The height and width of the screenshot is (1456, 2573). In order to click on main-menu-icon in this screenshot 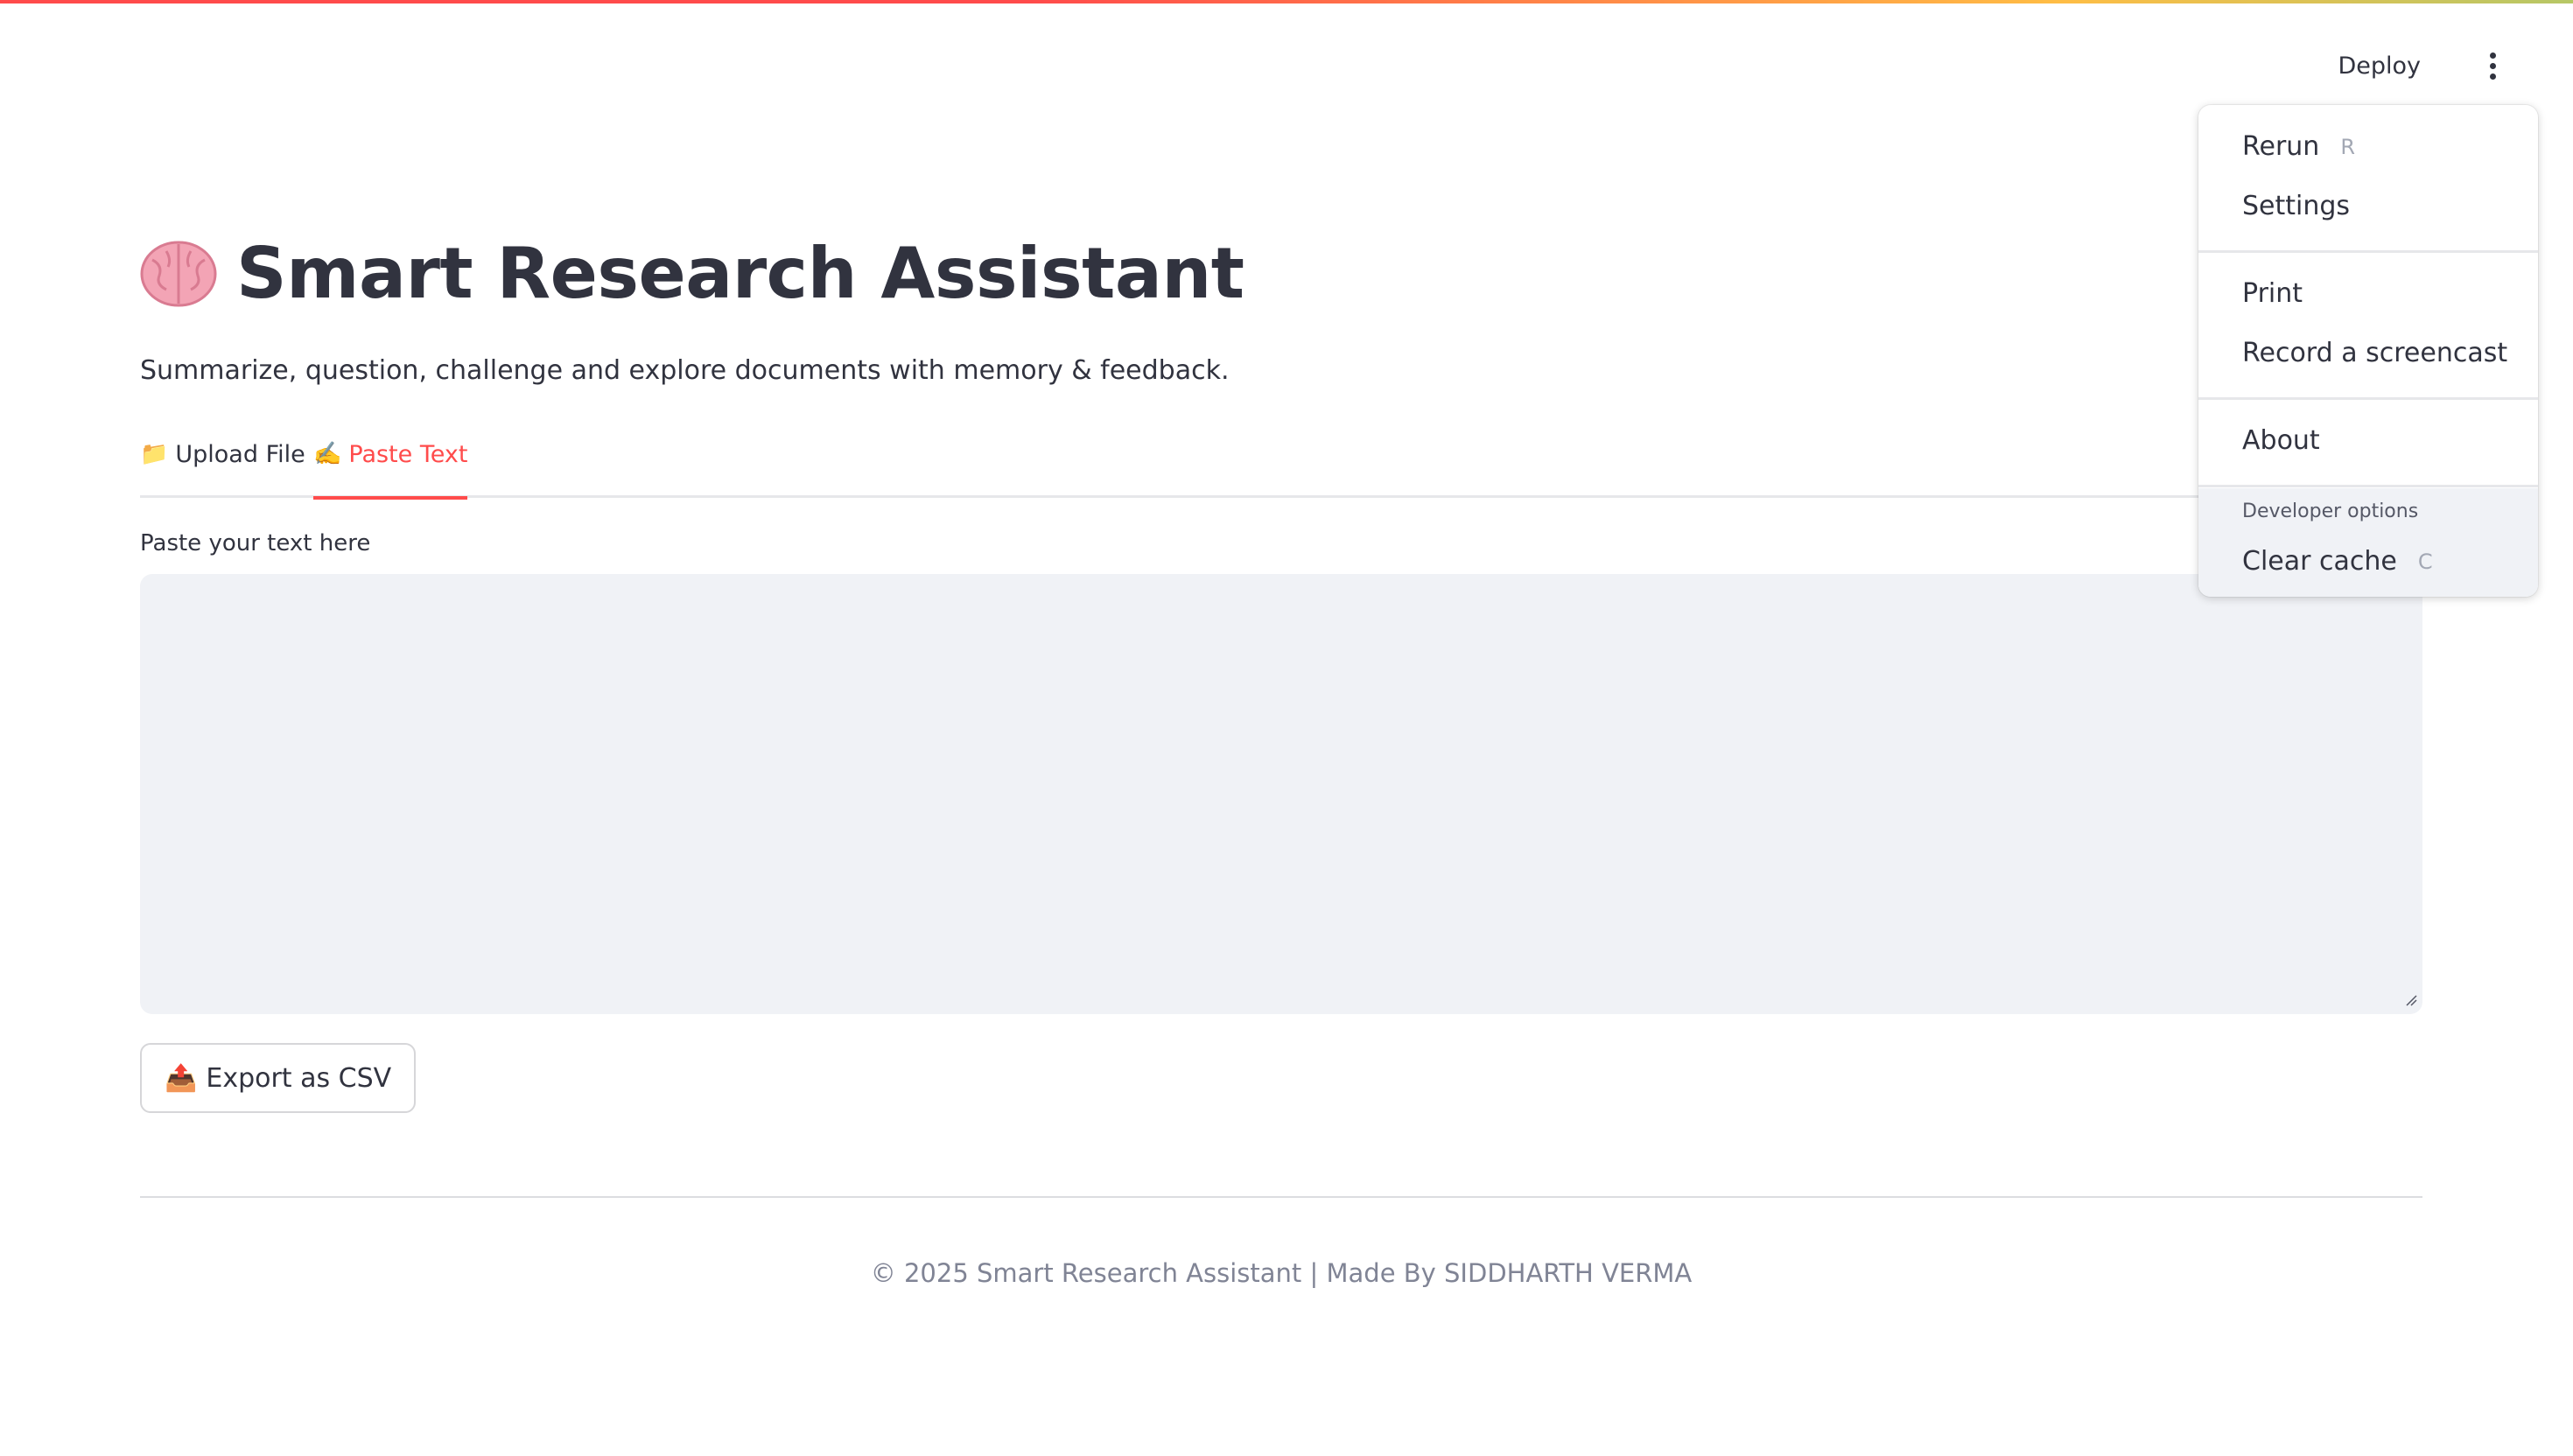, I will do `click(2492, 66)`.